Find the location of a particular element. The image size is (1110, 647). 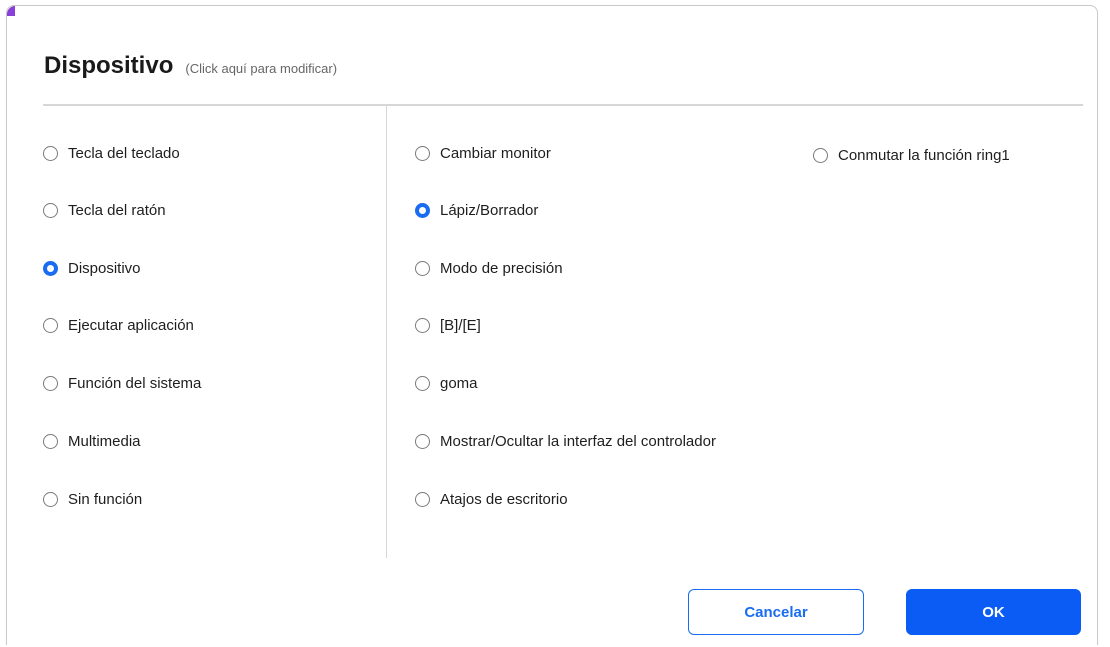

device-option-label: Lápiz/Borrador is located at coordinates (489, 210).